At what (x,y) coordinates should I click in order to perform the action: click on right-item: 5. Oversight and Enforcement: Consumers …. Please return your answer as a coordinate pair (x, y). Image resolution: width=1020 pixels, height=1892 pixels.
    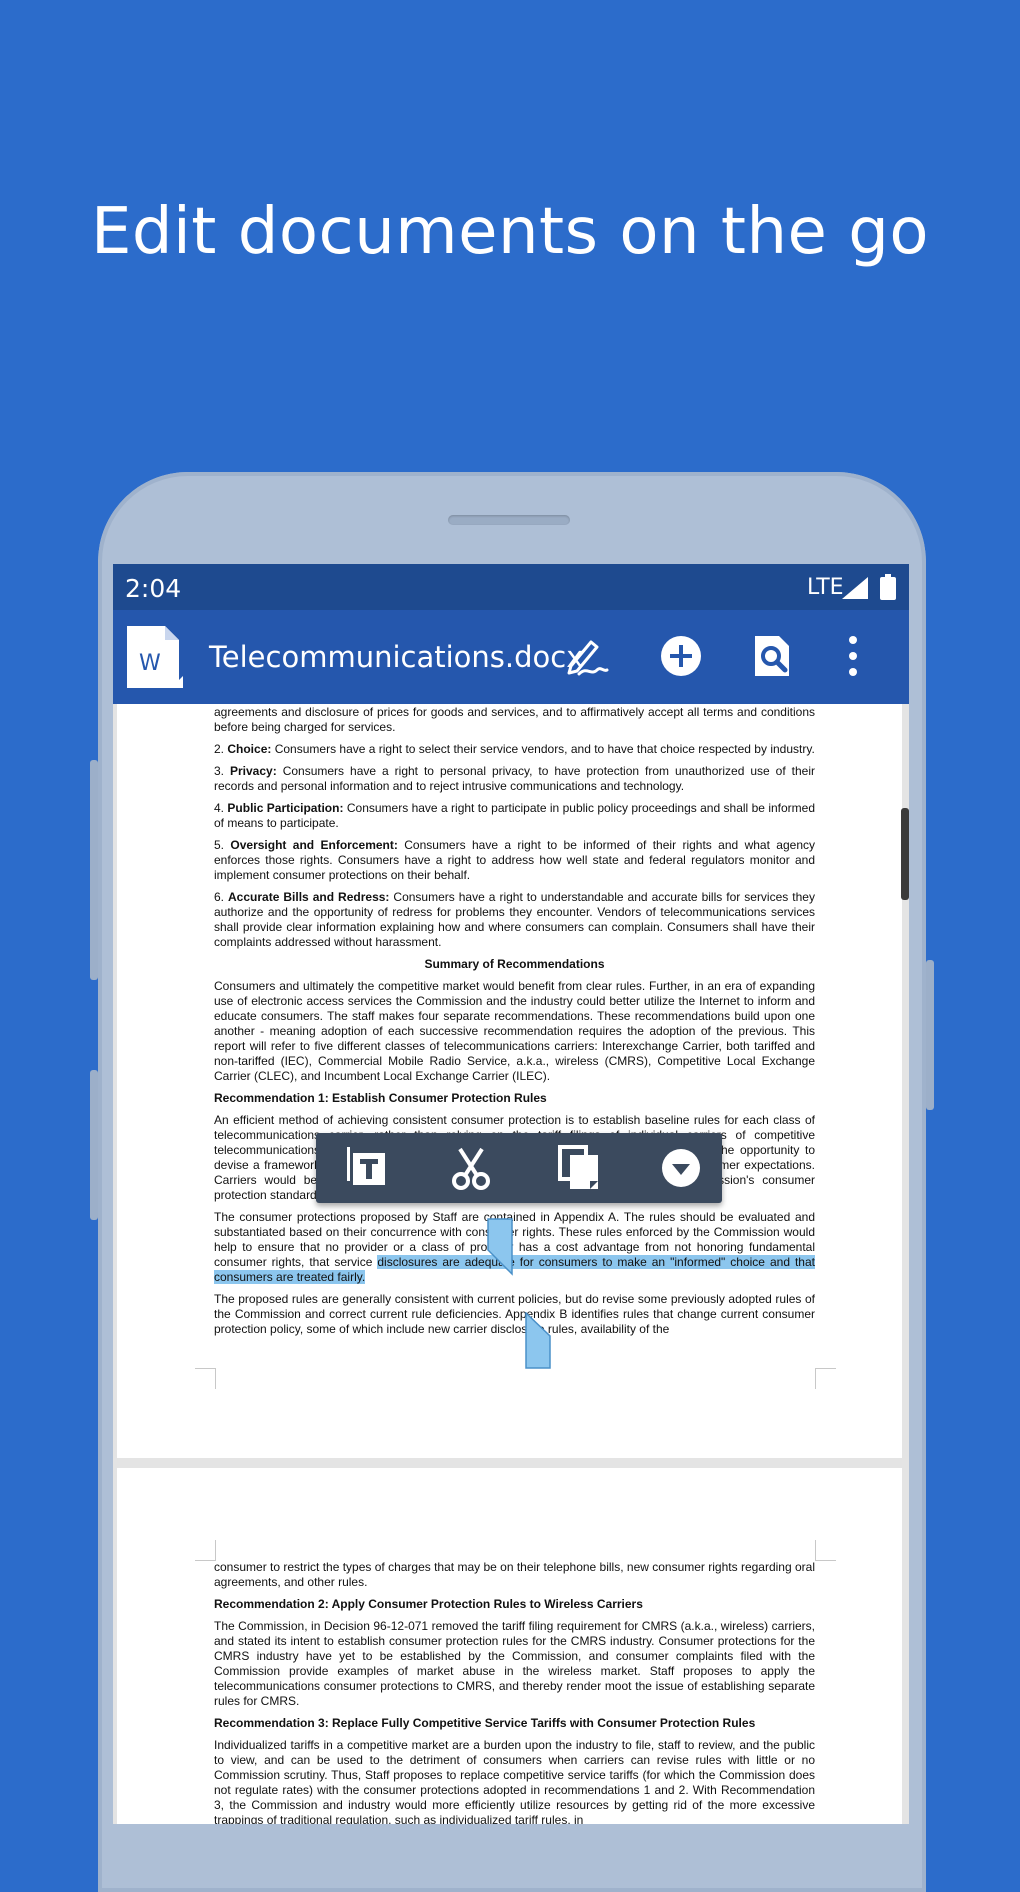
    Looking at the image, I should click on (514, 860).